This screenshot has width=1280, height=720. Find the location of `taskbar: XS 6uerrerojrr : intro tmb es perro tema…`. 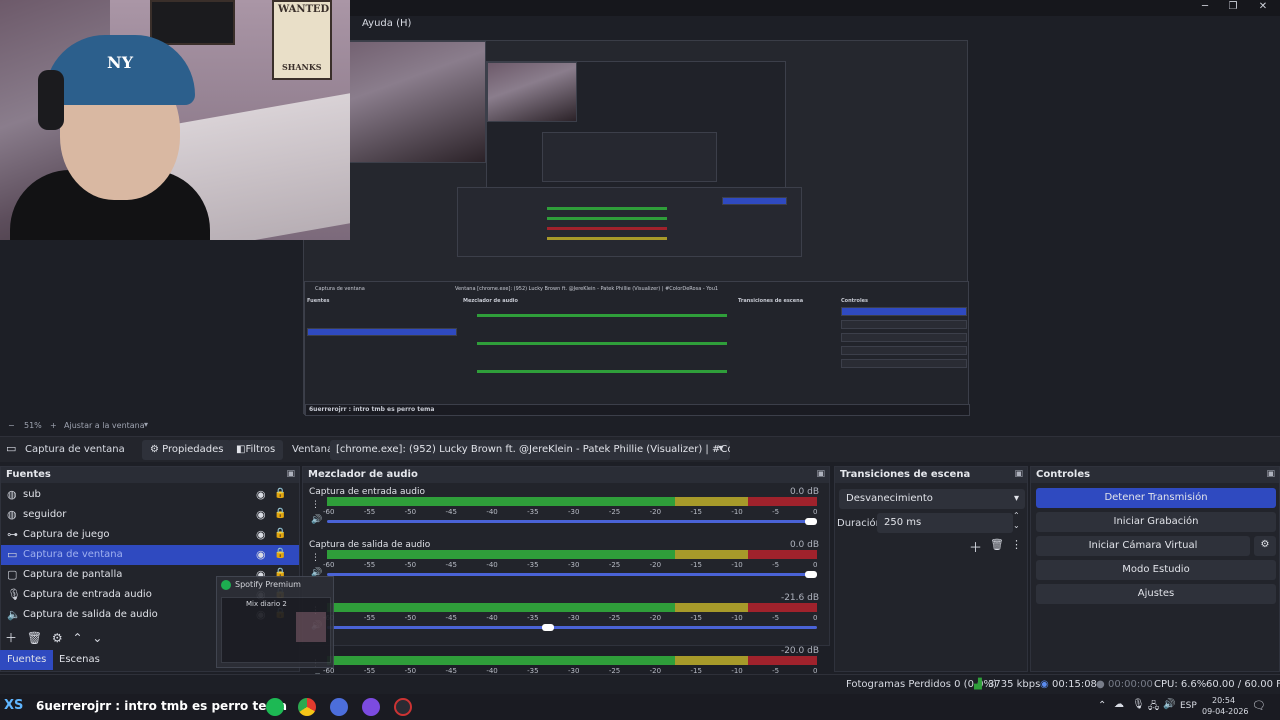

taskbar: XS 6uerrerojrr : intro tmb es perro tema… is located at coordinates (640, 707).